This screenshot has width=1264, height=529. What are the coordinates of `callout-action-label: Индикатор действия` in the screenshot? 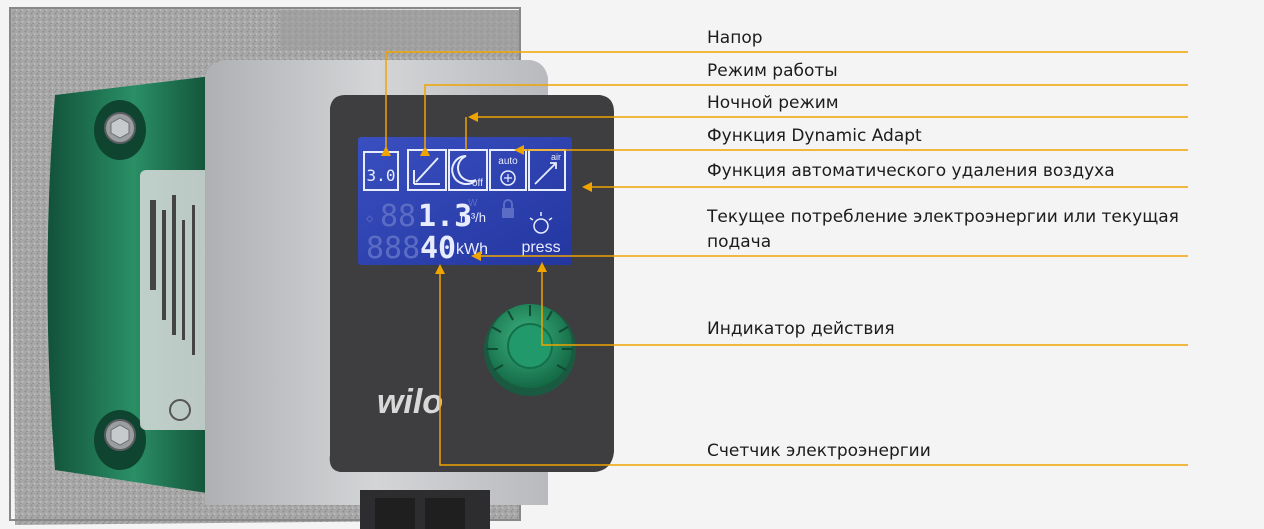 It's located at (801, 329).